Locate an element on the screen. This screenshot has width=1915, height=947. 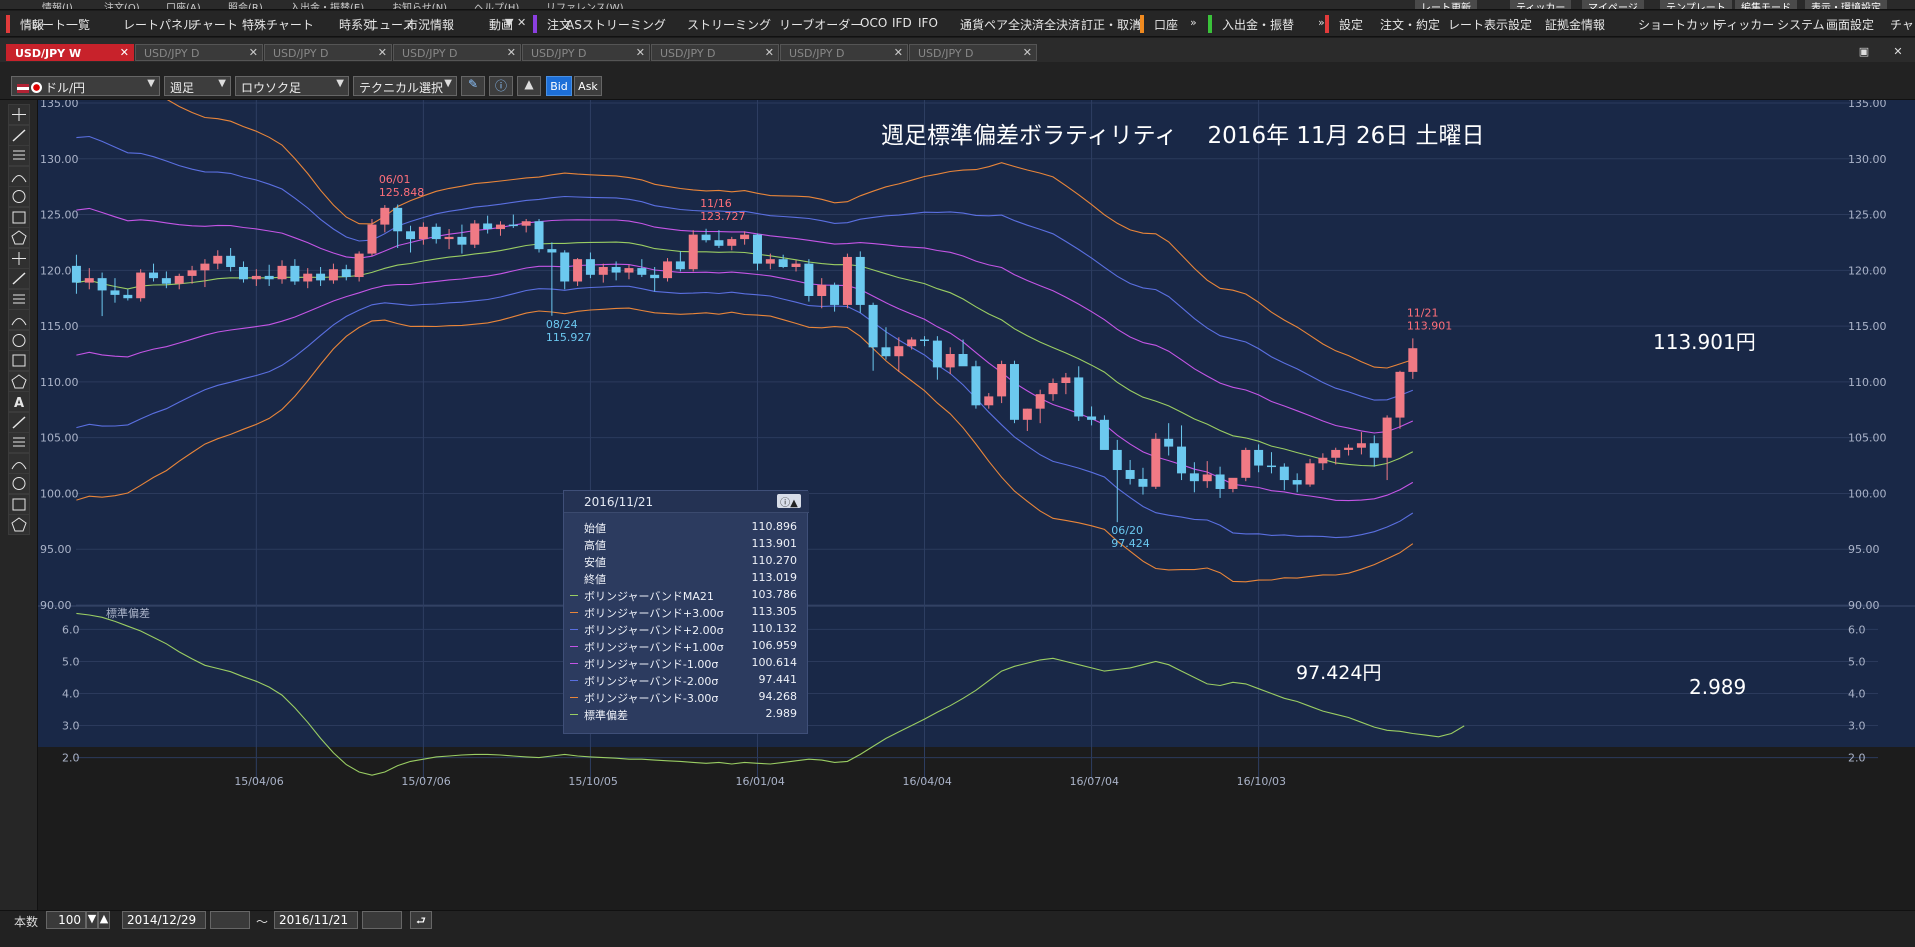
channel-icon is located at coordinates (19, 299).